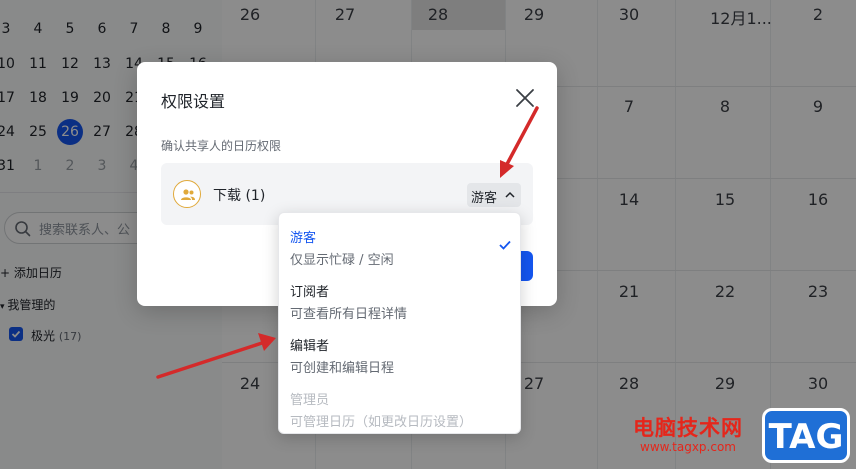 The width and height of the screenshot is (856, 469). I want to click on watermark-tag-text: TAG, so click(806, 437).